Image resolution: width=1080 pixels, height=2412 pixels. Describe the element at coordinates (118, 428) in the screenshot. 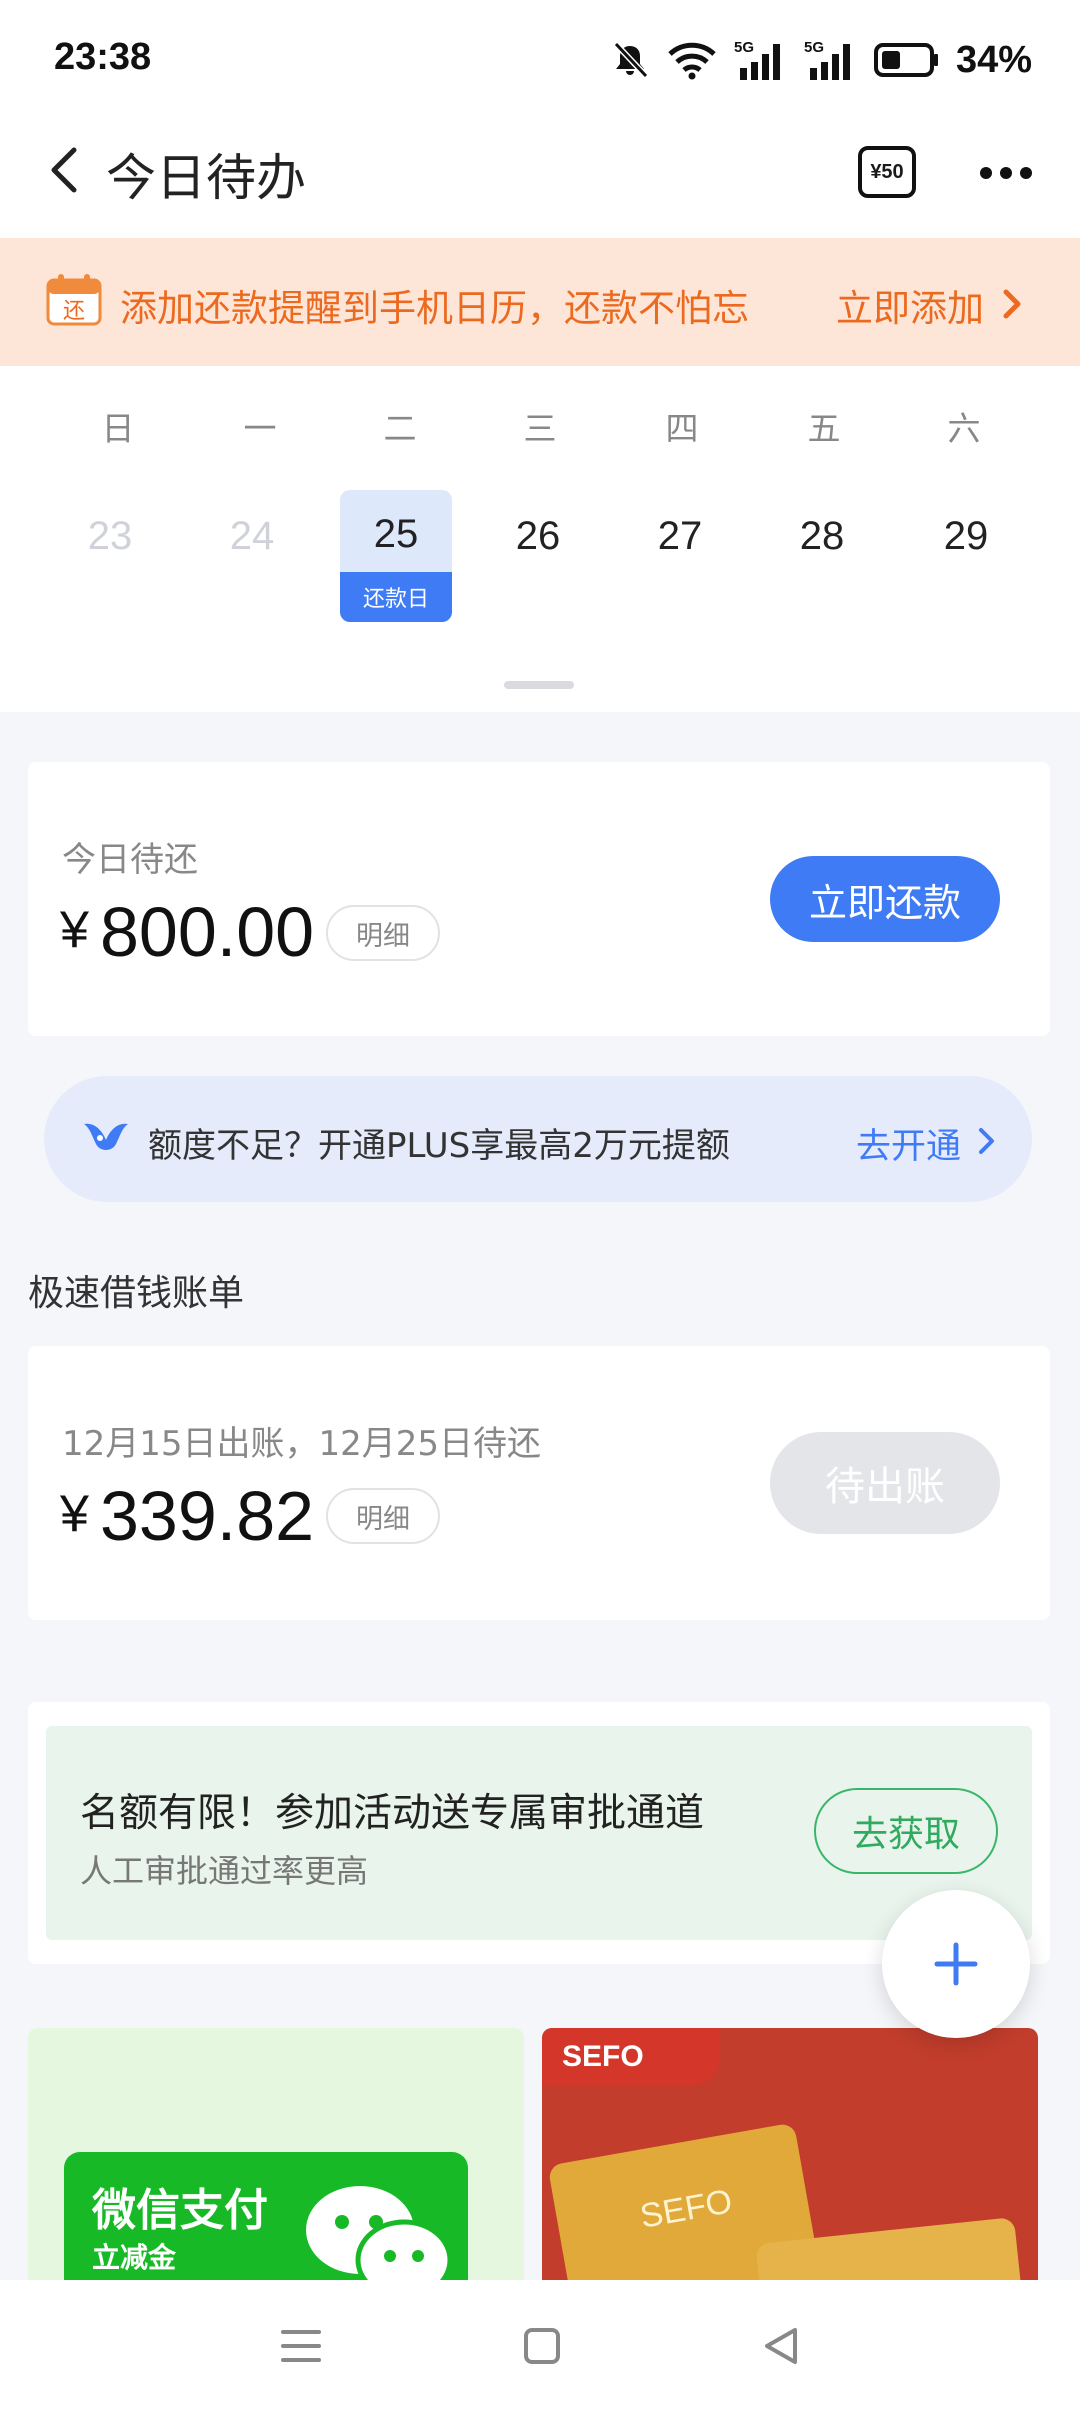

I see `weekday-label: 日` at that location.